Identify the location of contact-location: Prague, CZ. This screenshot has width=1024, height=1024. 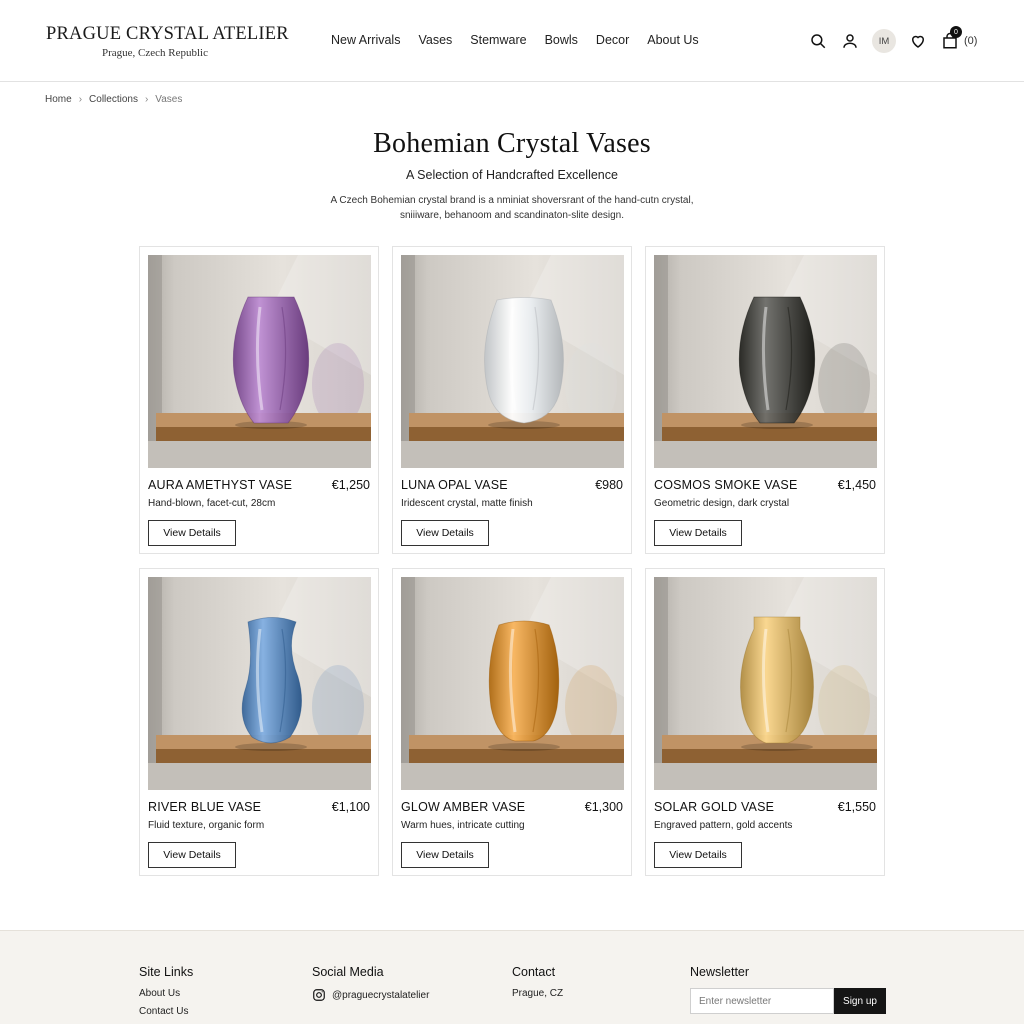
(538, 993).